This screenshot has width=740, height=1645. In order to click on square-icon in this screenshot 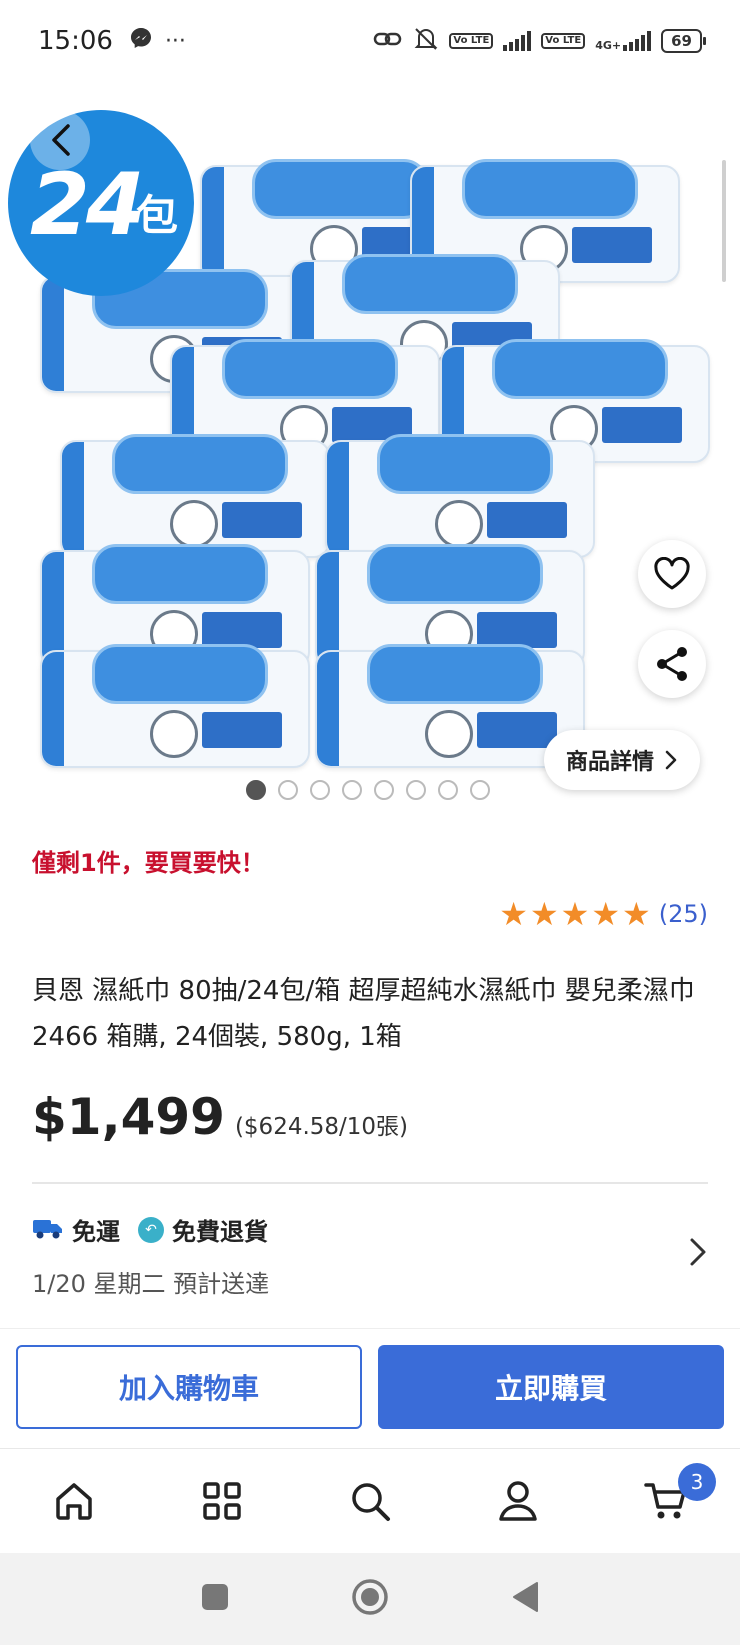, I will do `click(215, 1597)`.